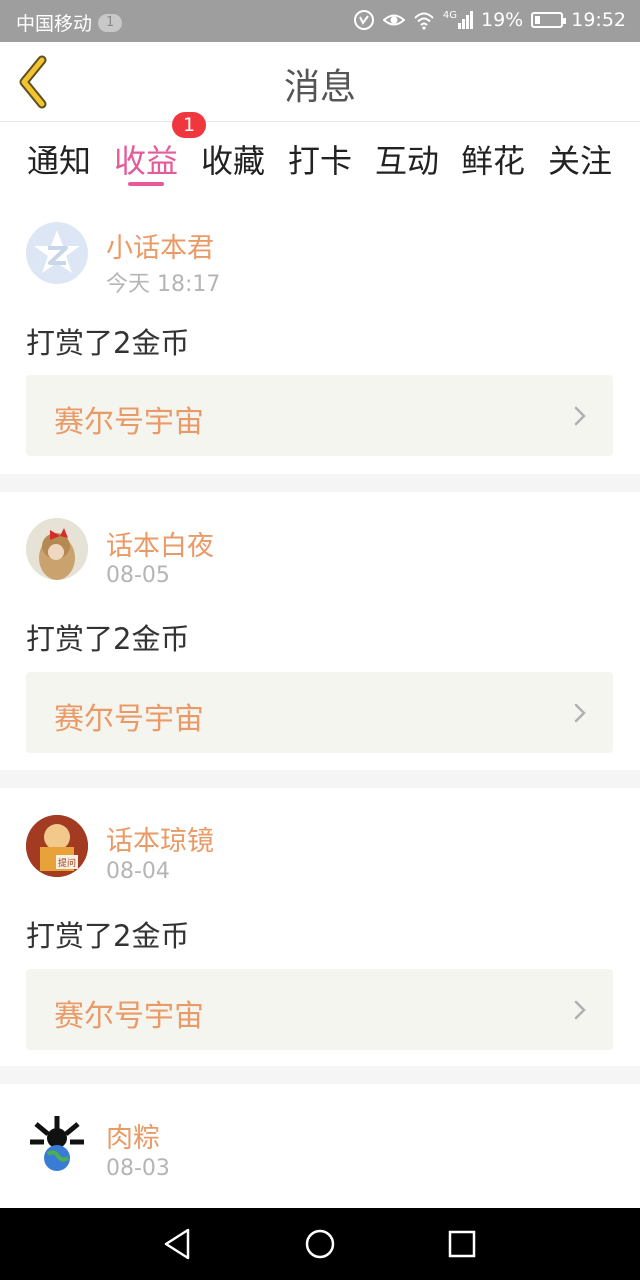 This screenshot has width=640, height=1280. I want to click on recents-square-icon, so click(462, 1244).